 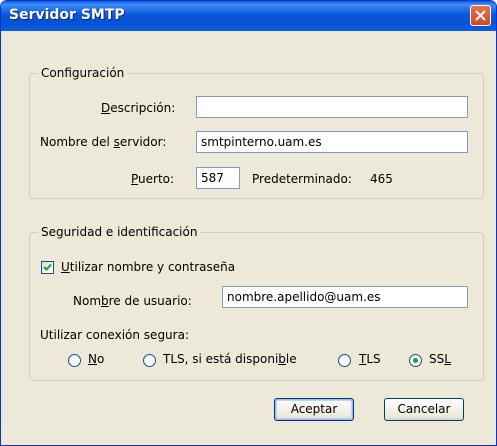 What do you see at coordinates (119, 232) in the screenshot?
I see `security-legend: Seguridad e identificación` at bounding box center [119, 232].